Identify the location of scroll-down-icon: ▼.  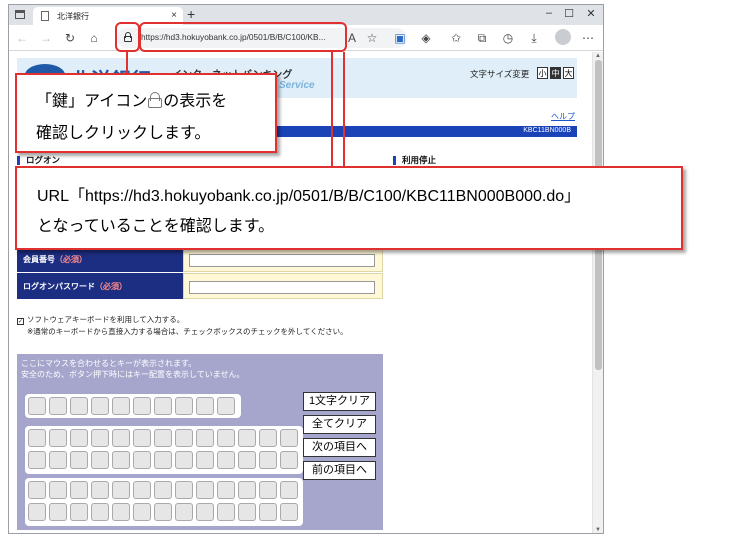
(598, 530).